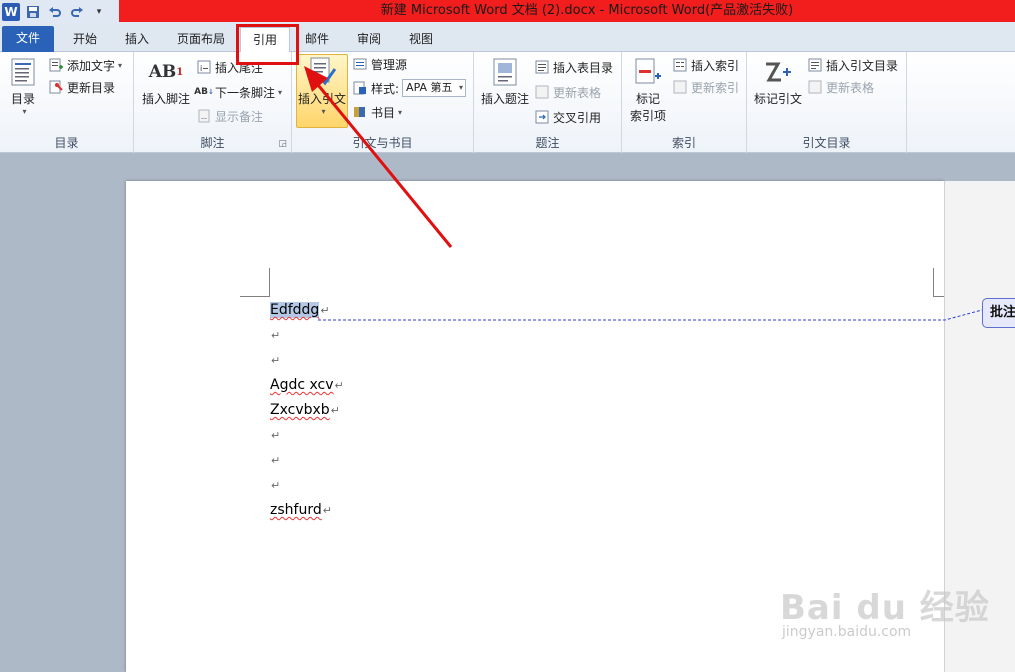  What do you see at coordinates (573, 67) in the screenshot?
I see `insert-table-of-figures-button: 插入表目录` at bounding box center [573, 67].